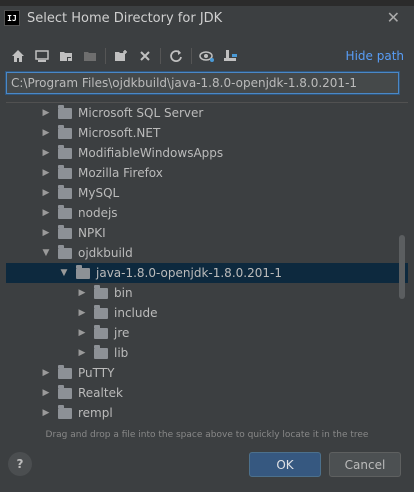  What do you see at coordinates (231, 56) in the screenshot?
I see `drag-drop-icon` at bounding box center [231, 56].